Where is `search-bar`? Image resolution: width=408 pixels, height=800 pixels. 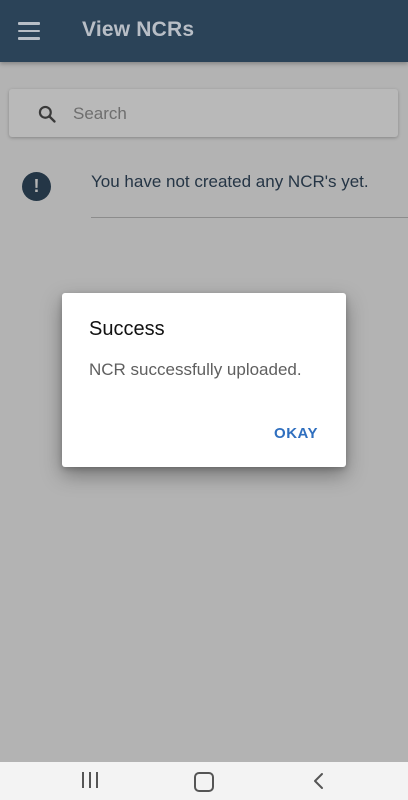
search-bar is located at coordinates (203, 113).